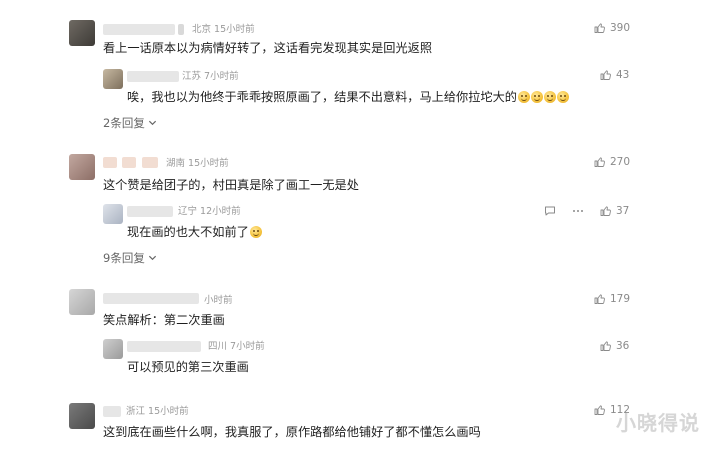 This screenshot has height=450, width=719. I want to click on like-count: 390, so click(620, 28).